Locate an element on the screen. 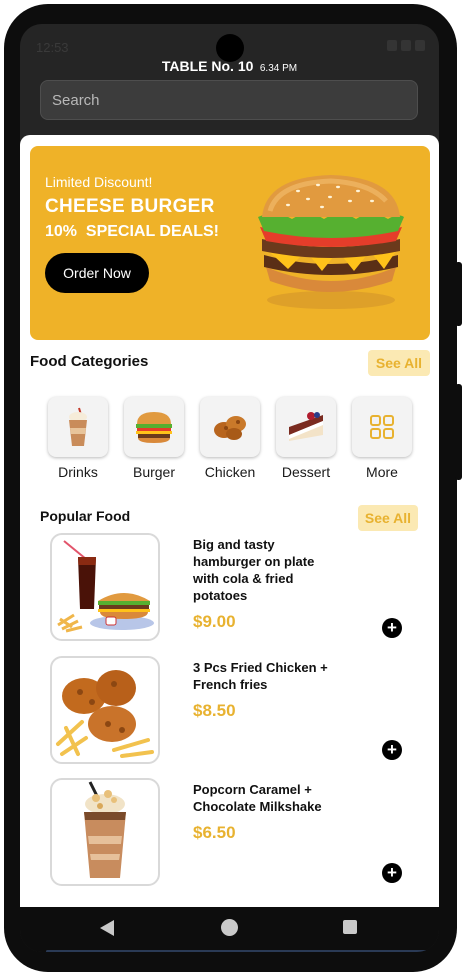 This screenshot has height=976, width=463. add-to-cart-button-2: + is located at coordinates (392, 750).